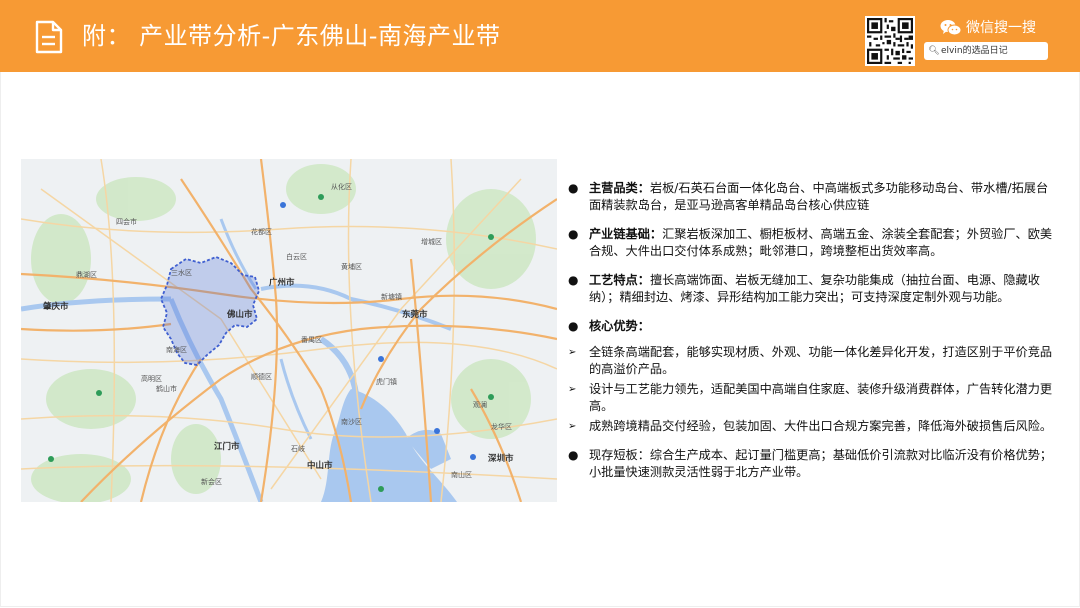  Describe the element at coordinates (461, 474) in the screenshot. I see `map-label-nanshan: 南山区` at that location.